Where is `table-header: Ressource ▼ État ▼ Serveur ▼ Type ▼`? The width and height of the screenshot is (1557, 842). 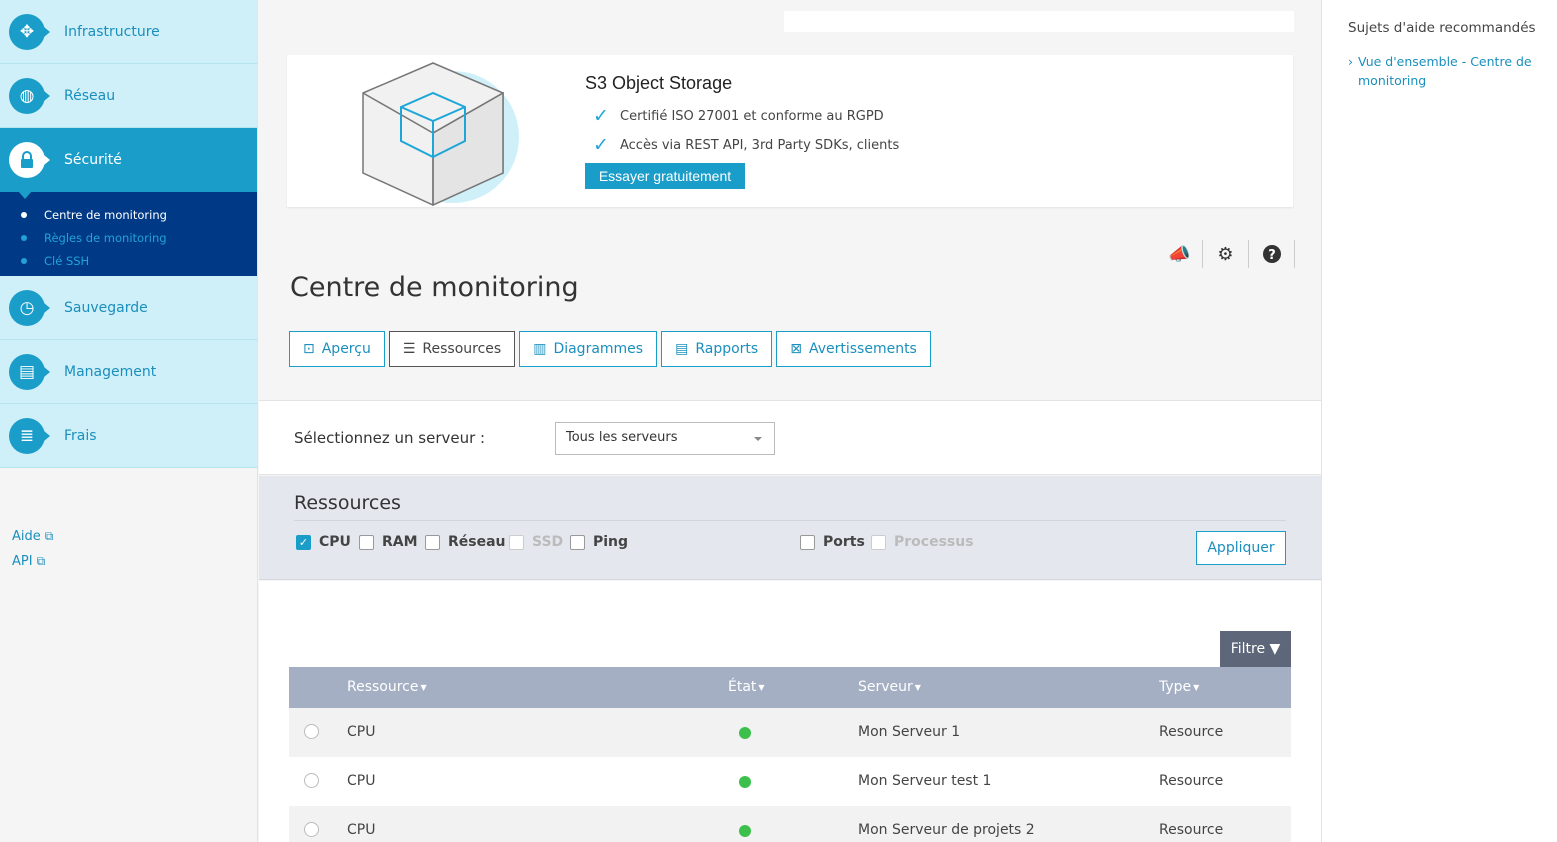
table-header: Ressource ▼ État ▼ Serveur ▼ Type ▼ is located at coordinates (790, 687).